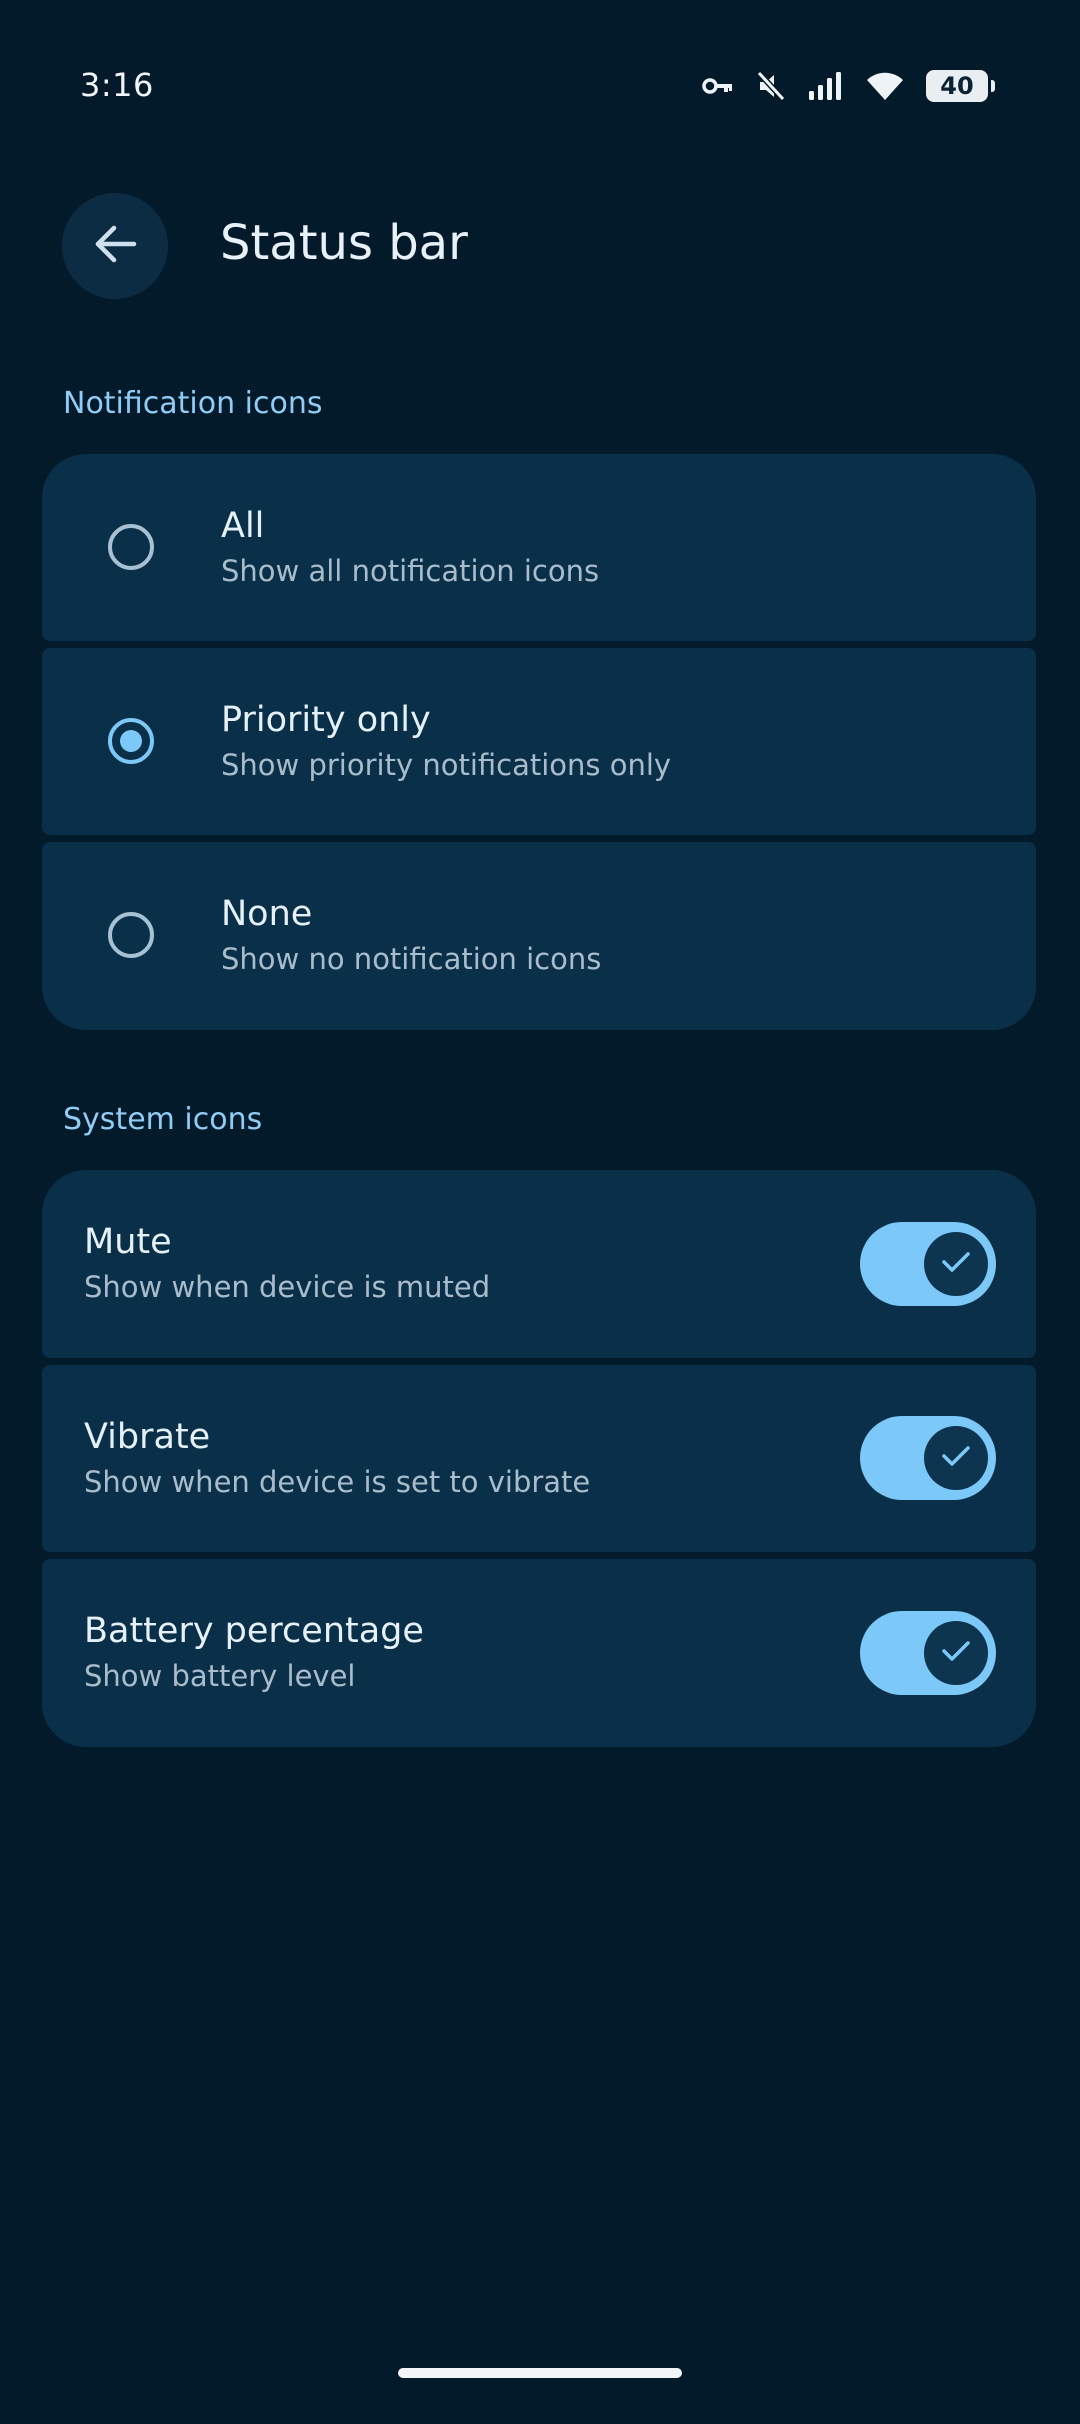  Describe the element at coordinates (539, 1653) in the screenshot. I see `toggle-row-battery-percentage: Battery percentage Show battery level` at that location.